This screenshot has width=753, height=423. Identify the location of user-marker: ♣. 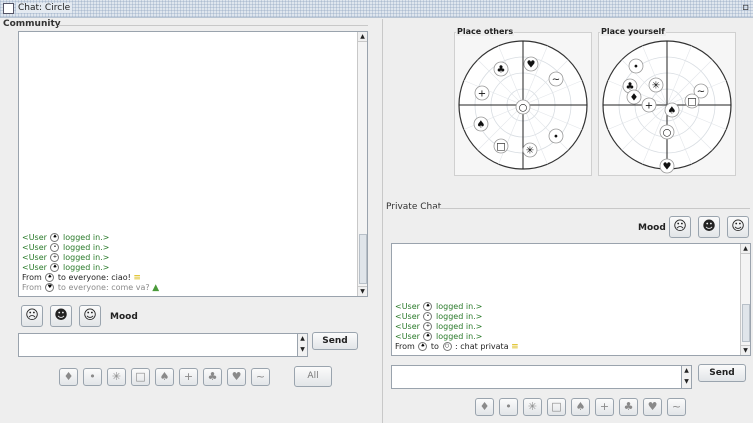
(501, 69).